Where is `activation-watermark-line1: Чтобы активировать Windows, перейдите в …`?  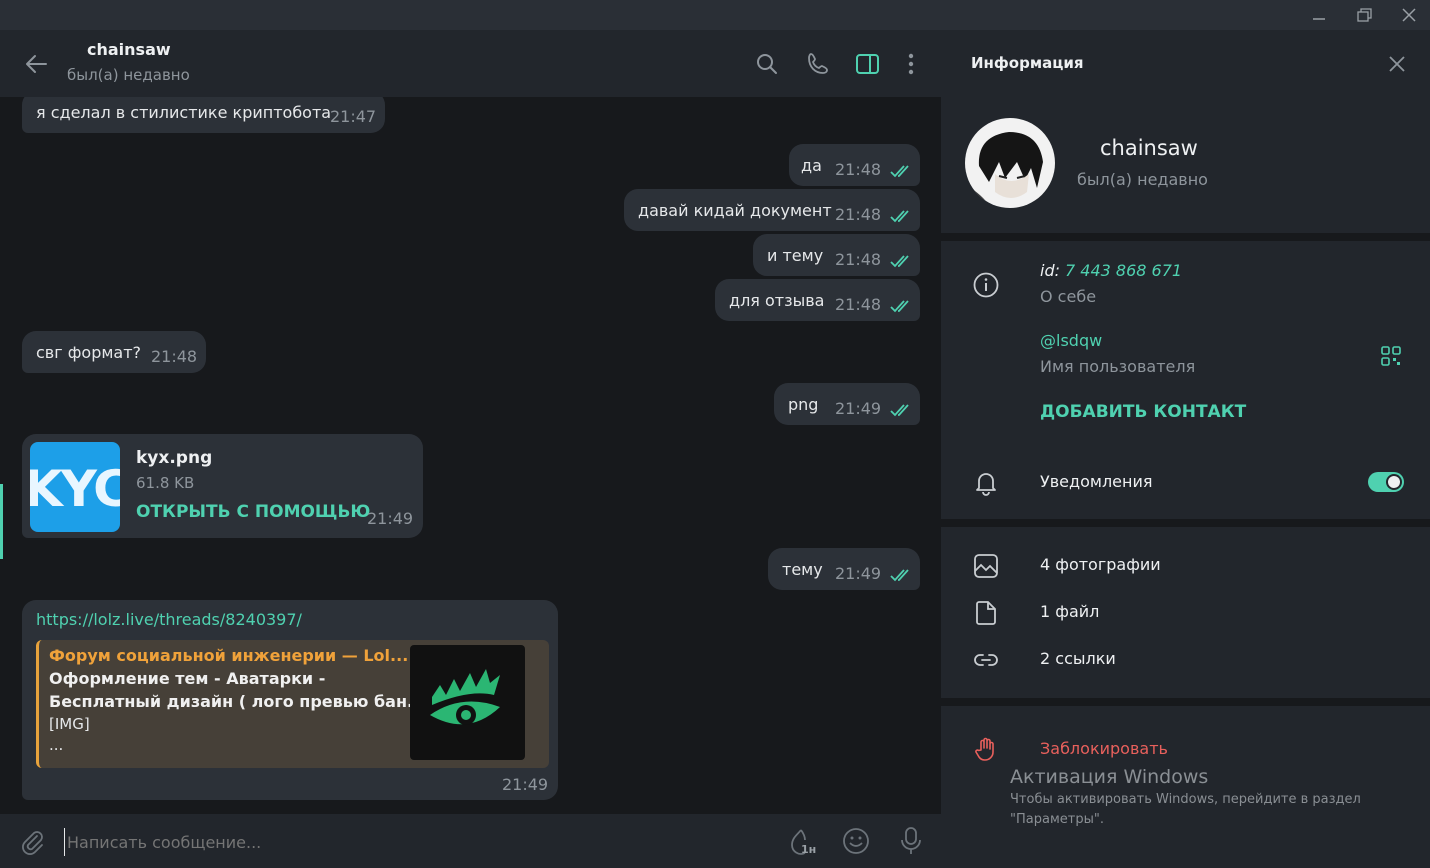
activation-watermark-line1: Чтобы активировать Windows, перейдите в … is located at coordinates (1185, 799).